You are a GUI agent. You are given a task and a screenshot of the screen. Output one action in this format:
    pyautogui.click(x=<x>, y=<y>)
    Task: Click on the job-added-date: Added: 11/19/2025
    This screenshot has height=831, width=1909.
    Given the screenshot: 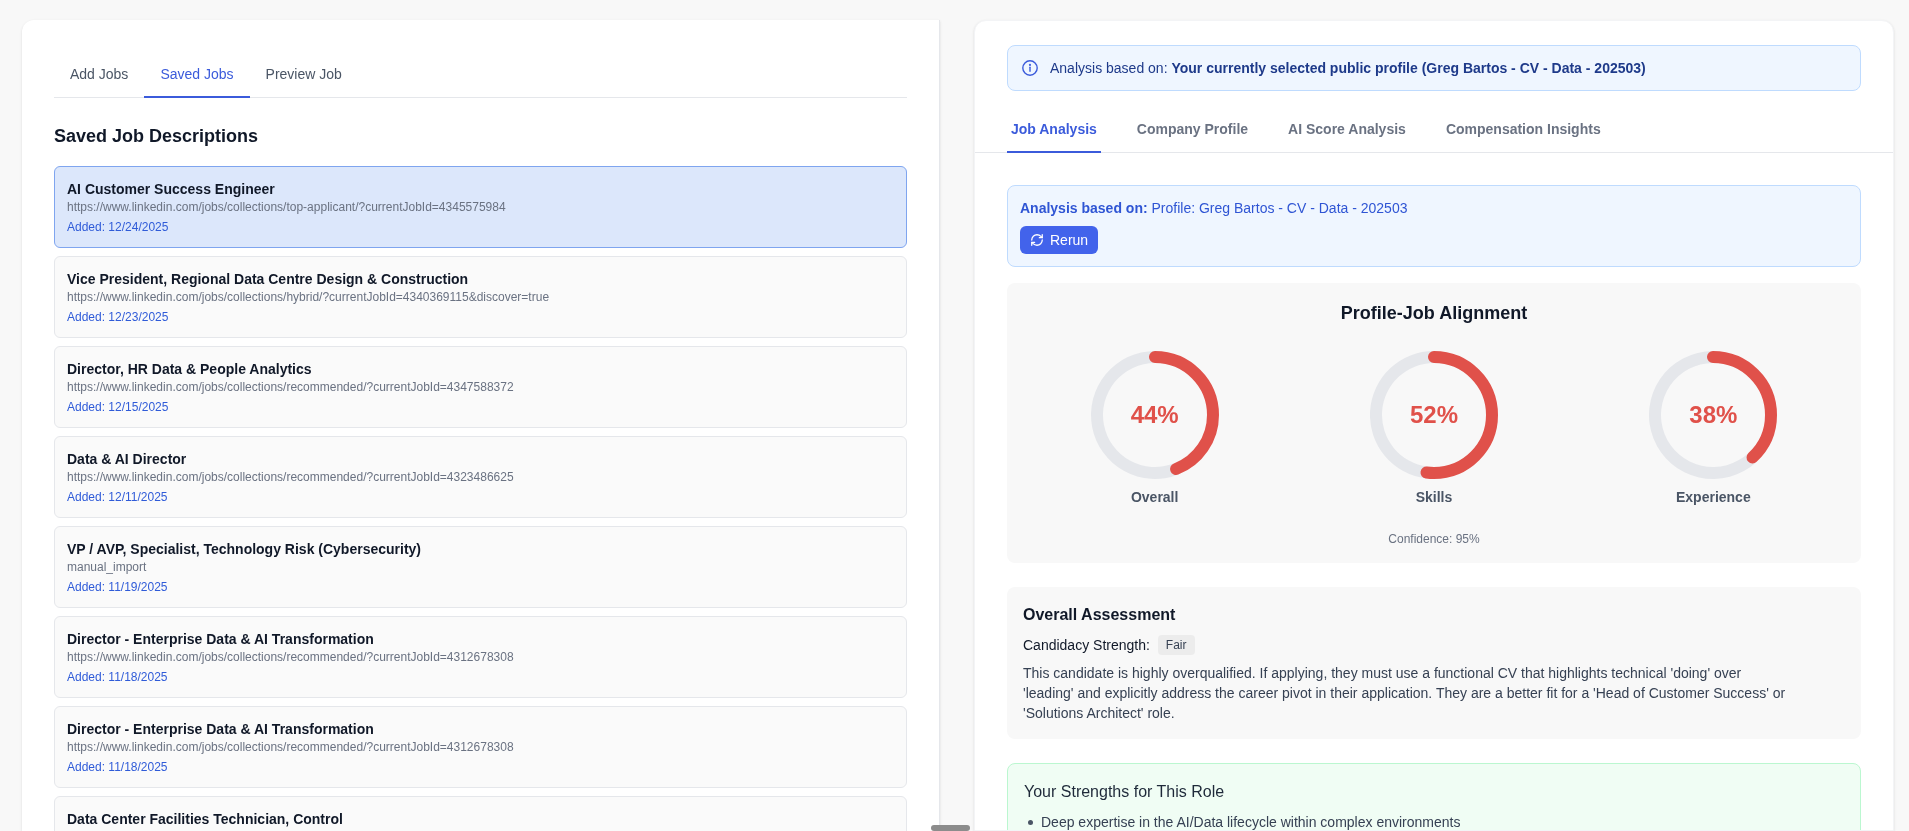 What is the action you would take?
    pyautogui.click(x=118, y=587)
    